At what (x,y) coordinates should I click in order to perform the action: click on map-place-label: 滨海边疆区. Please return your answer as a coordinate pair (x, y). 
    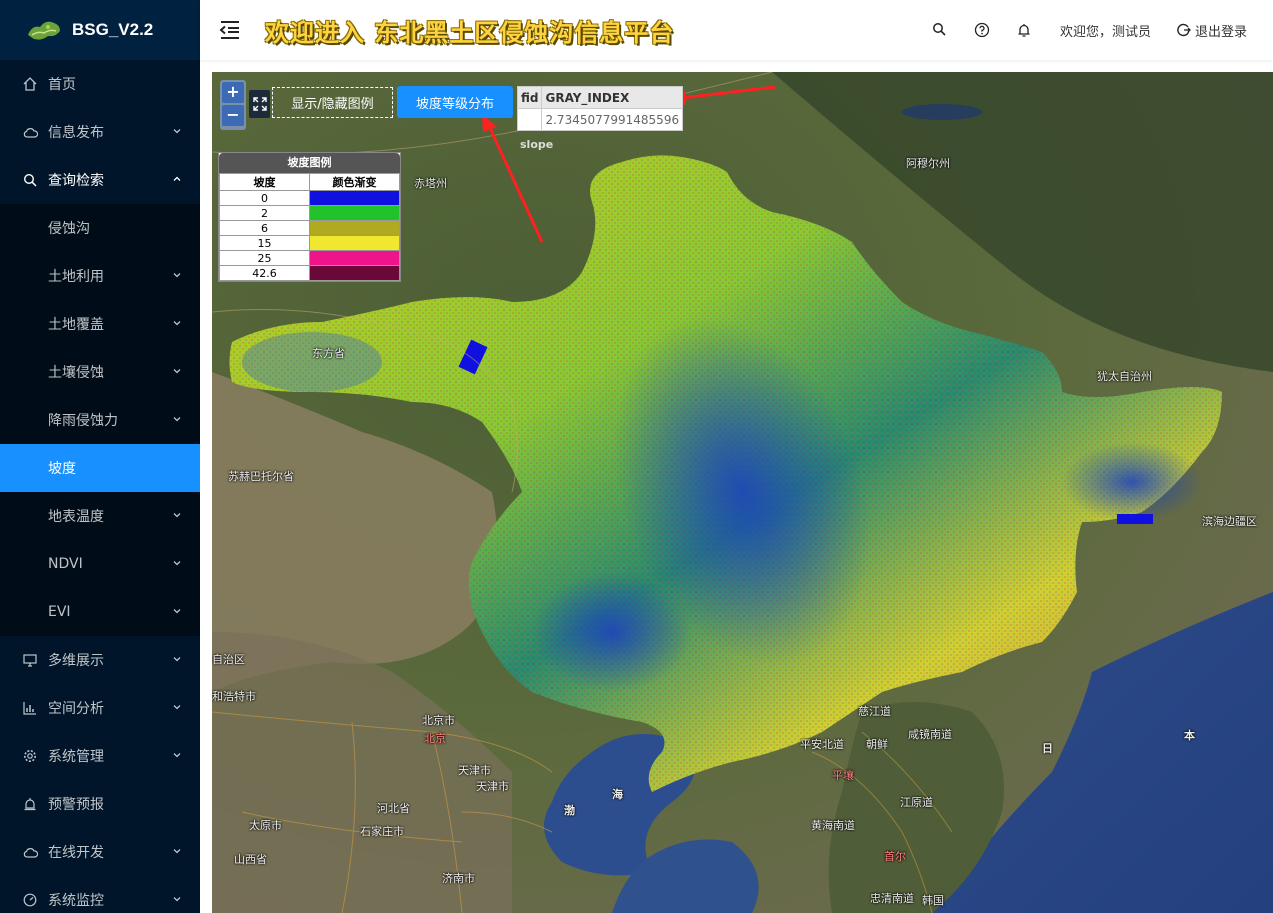
    Looking at the image, I should click on (1229, 521).